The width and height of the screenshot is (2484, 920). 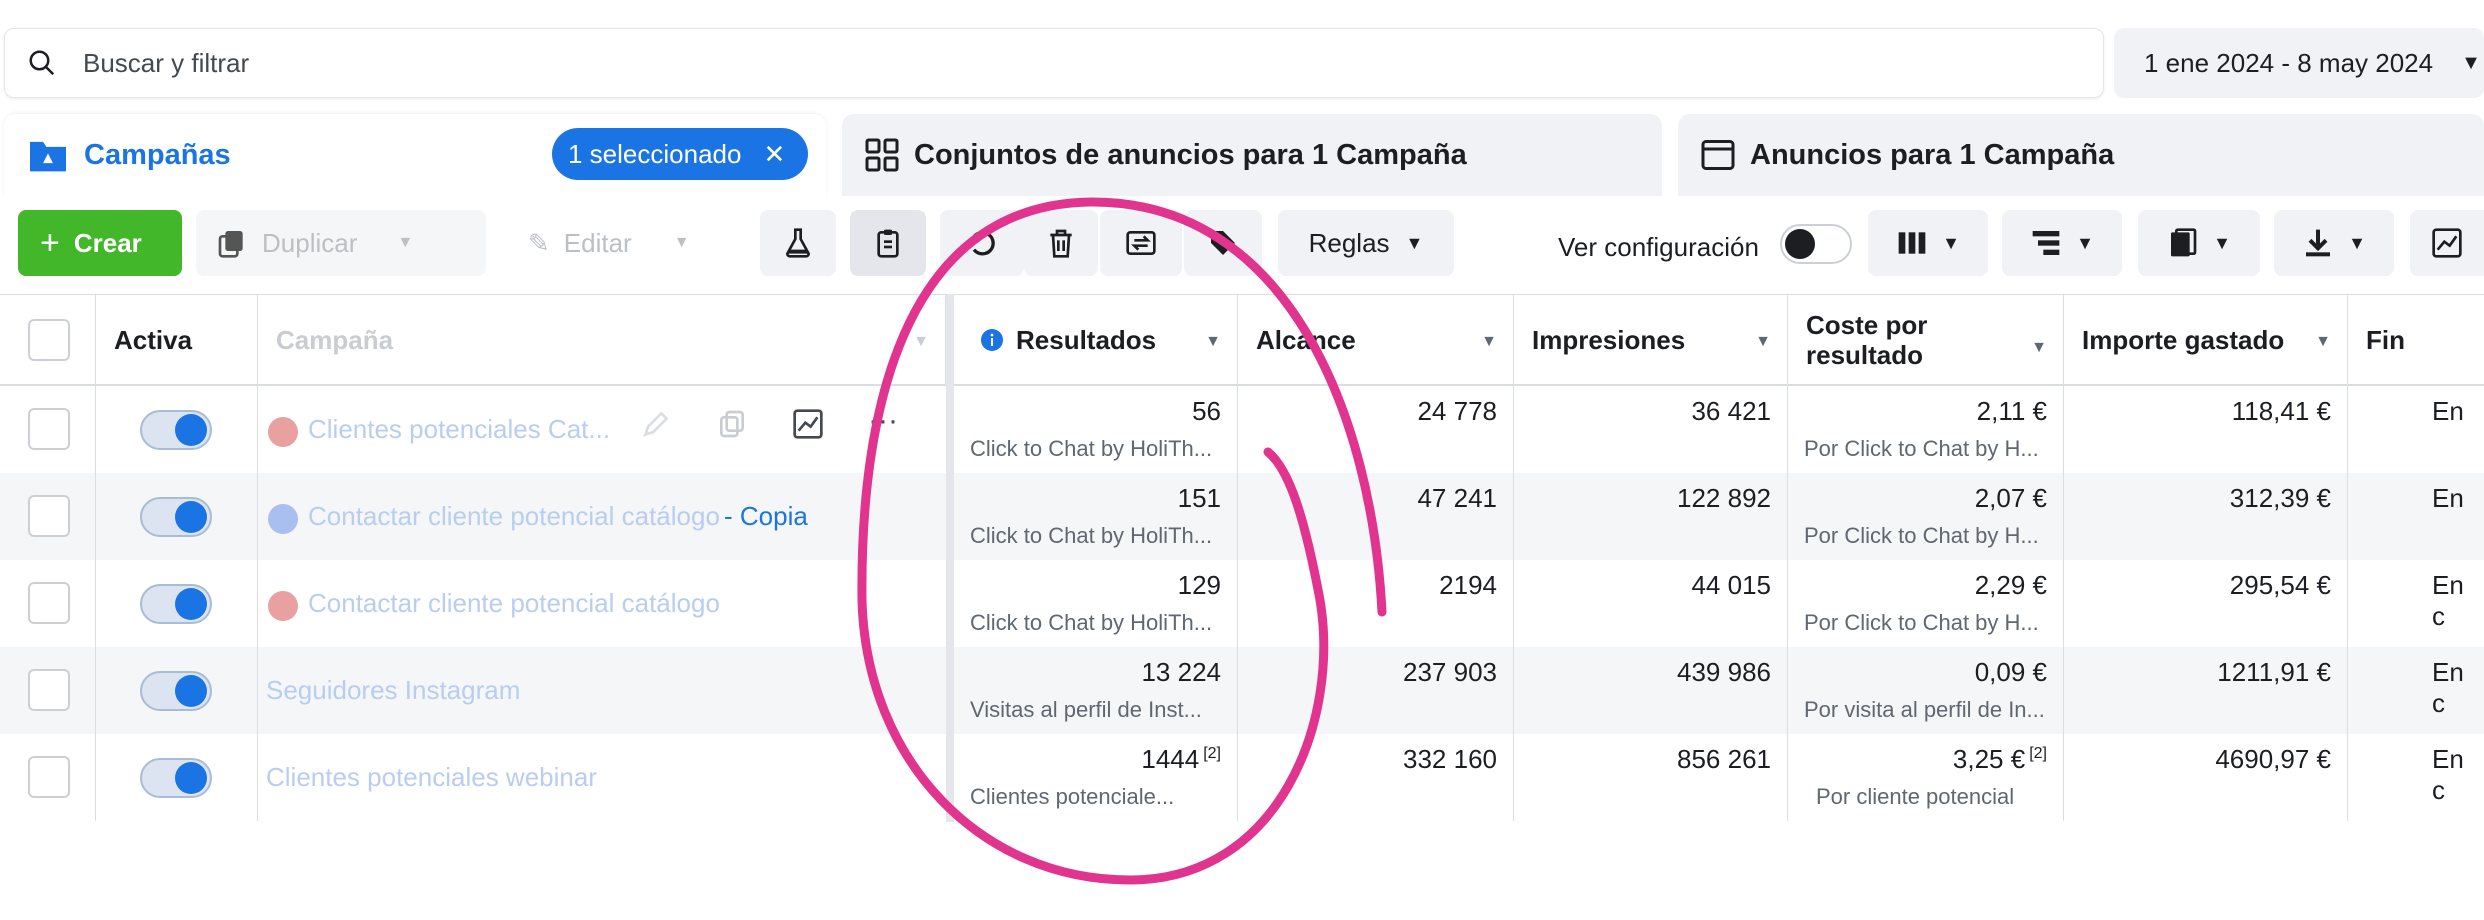 What do you see at coordinates (177, 340) in the screenshot?
I see `header-active: Activa` at bounding box center [177, 340].